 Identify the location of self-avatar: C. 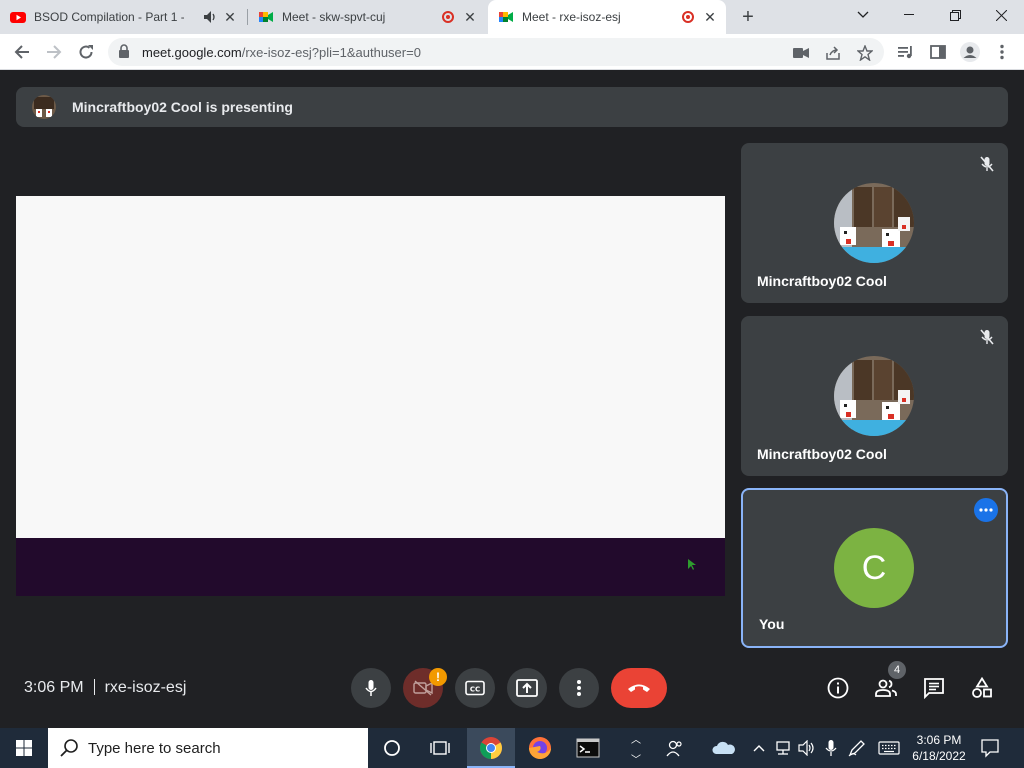
(874, 568).